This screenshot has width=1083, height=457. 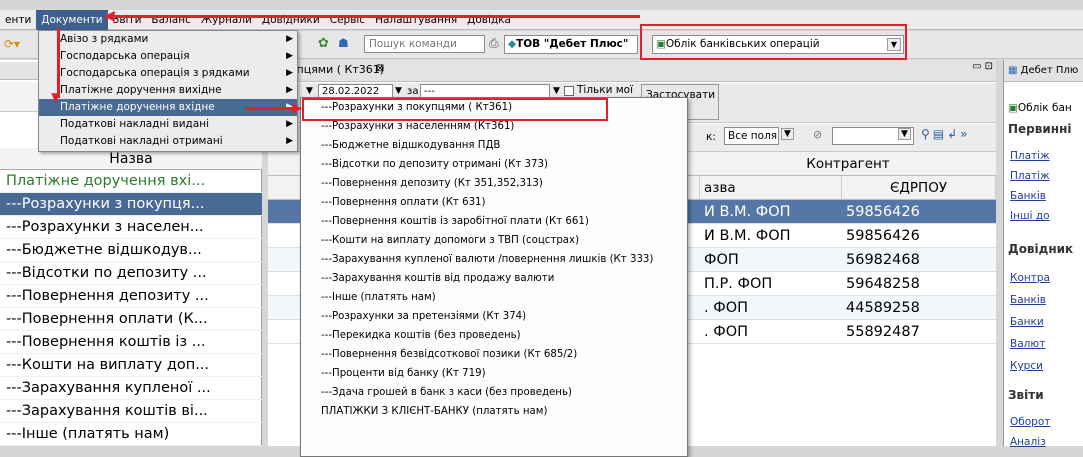 What do you see at coordinates (455, 109) in the screenshot?
I see `highlight-box-submenu` at bounding box center [455, 109].